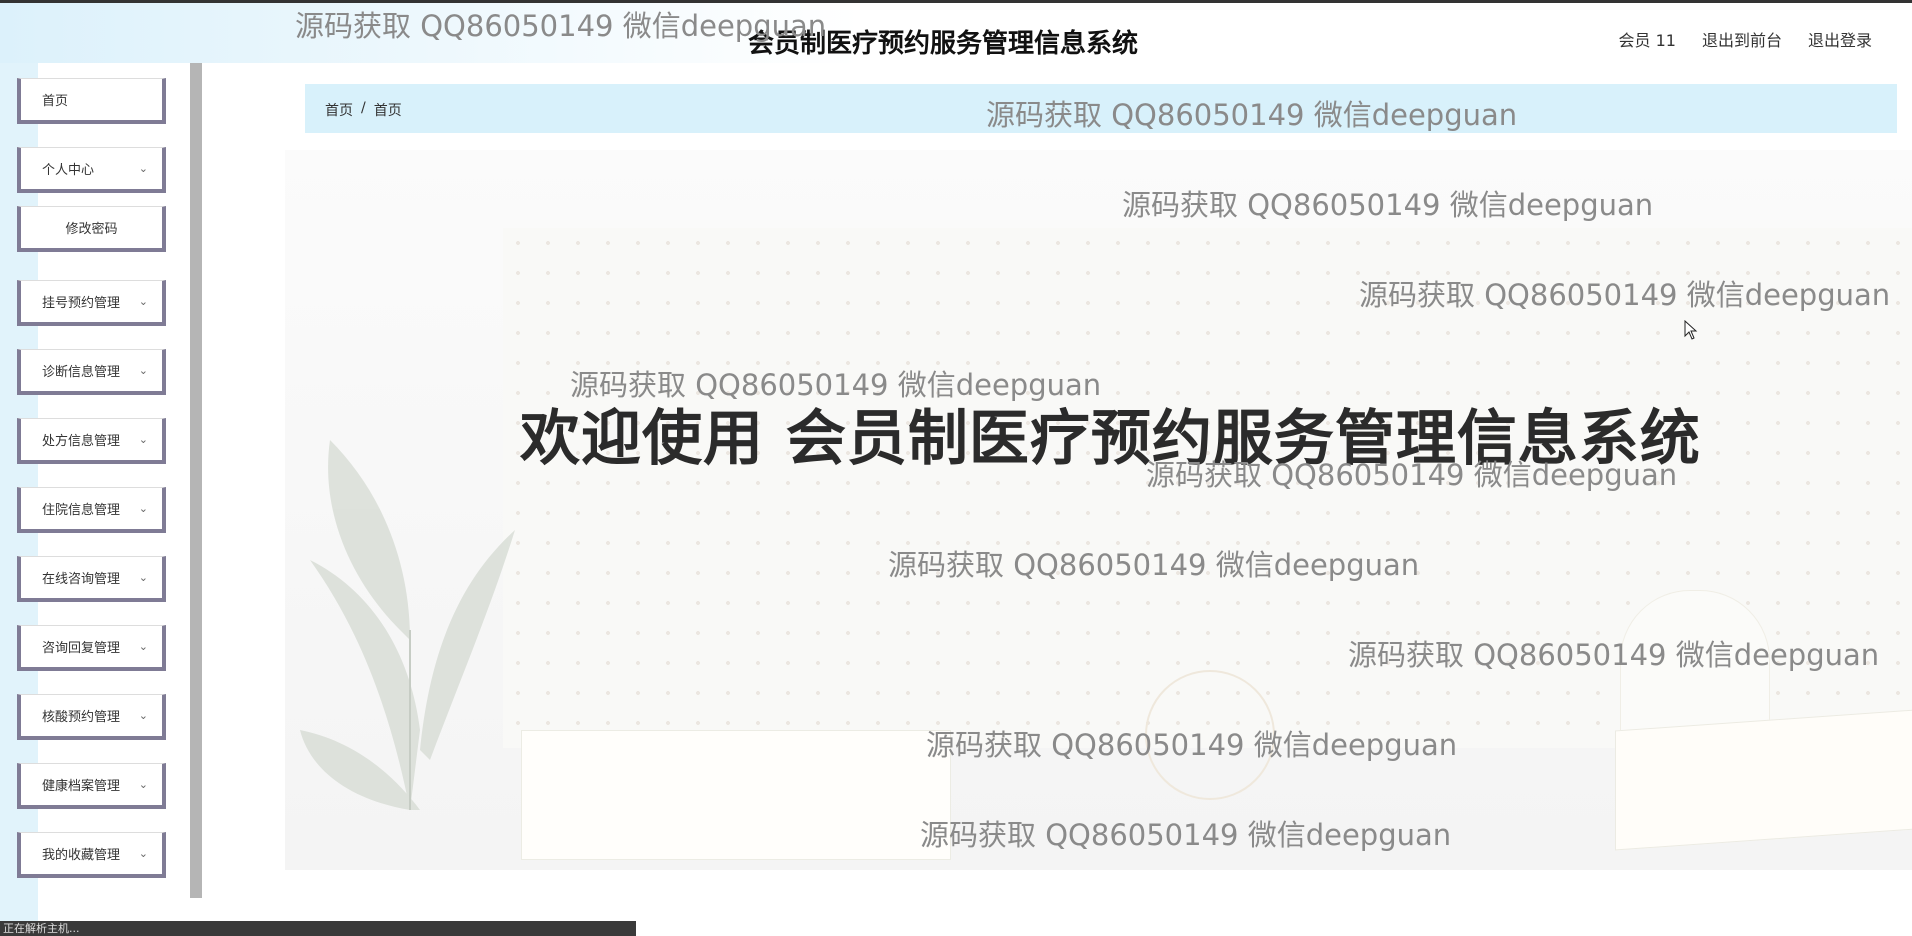 The image size is (1912, 936). Describe the element at coordinates (81, 303) in the screenshot. I see `sidebar-item-label: 挂号预约管理` at that location.